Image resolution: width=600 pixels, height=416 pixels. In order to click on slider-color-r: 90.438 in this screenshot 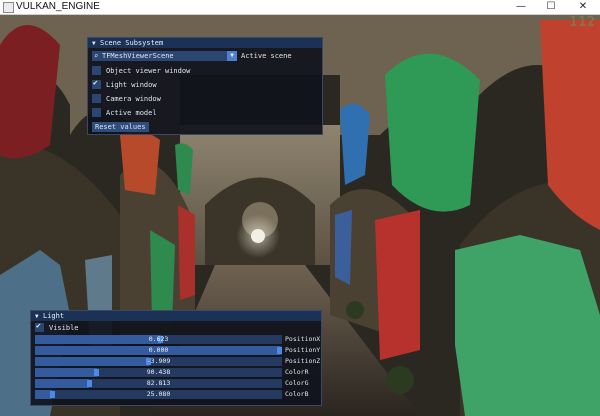, I will do `click(158, 372)`.